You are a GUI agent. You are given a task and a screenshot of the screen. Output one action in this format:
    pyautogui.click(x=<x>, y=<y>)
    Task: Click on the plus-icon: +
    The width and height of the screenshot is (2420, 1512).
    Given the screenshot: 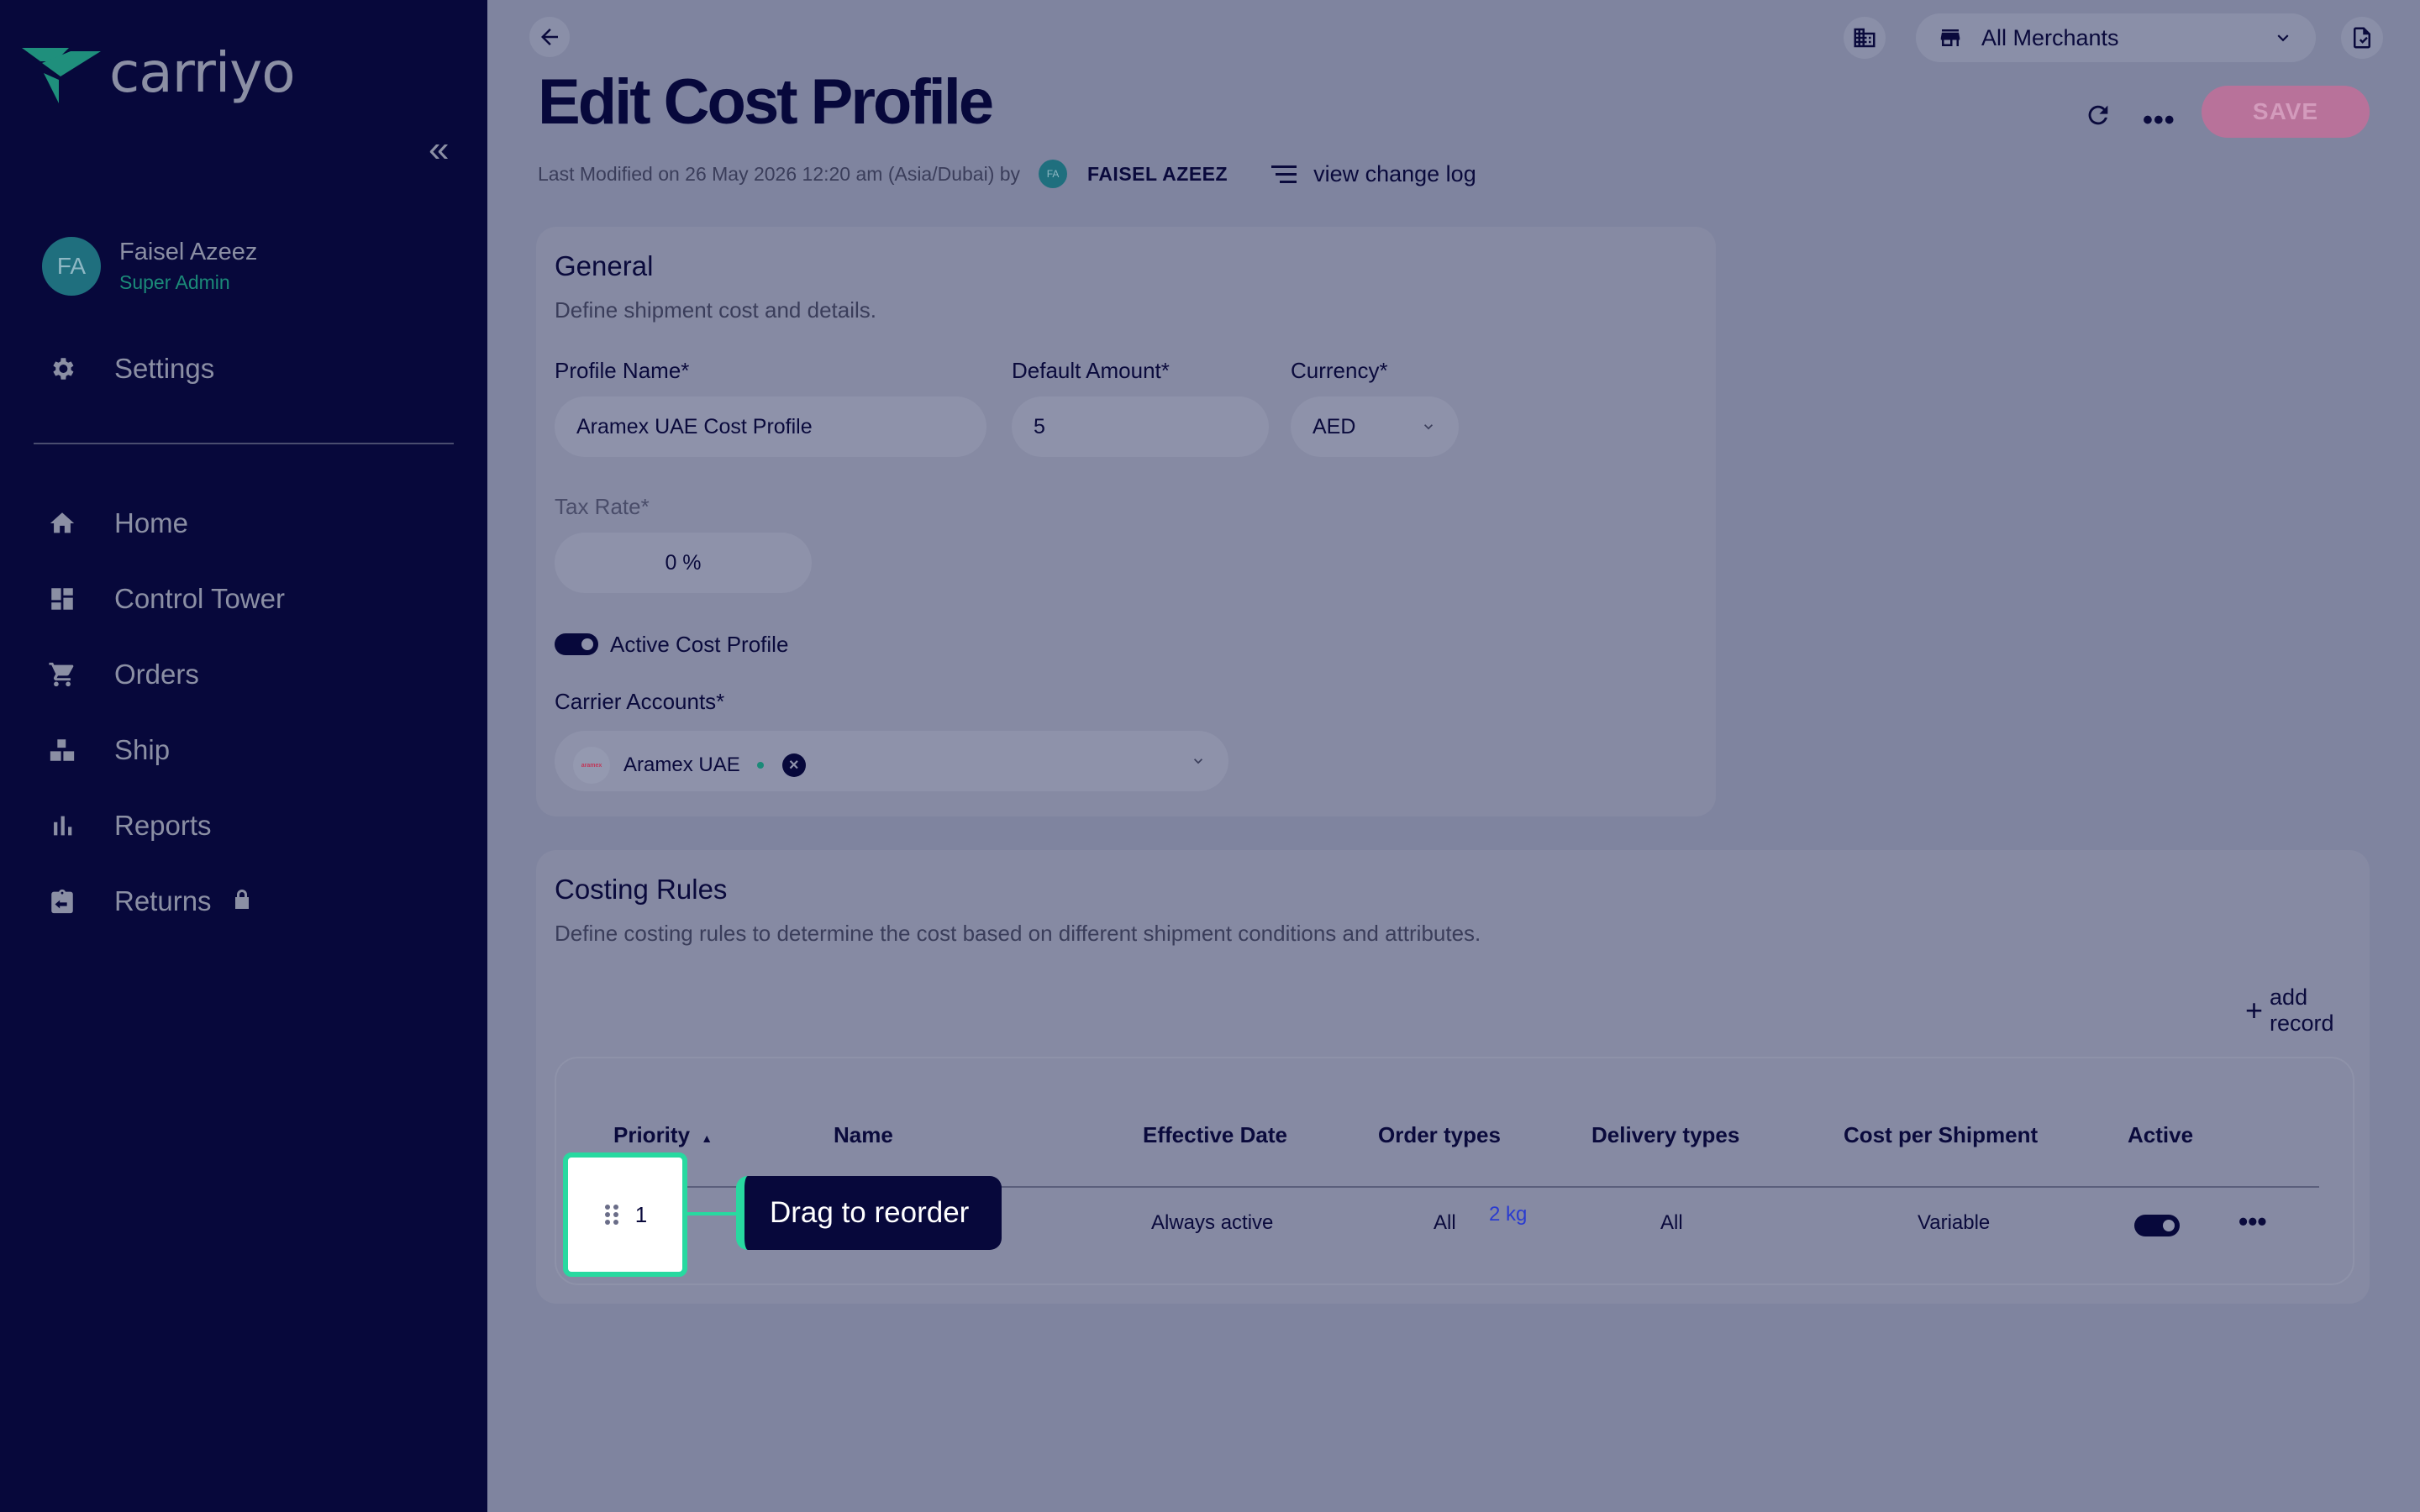 What is the action you would take?
    pyautogui.click(x=2254, y=1010)
    